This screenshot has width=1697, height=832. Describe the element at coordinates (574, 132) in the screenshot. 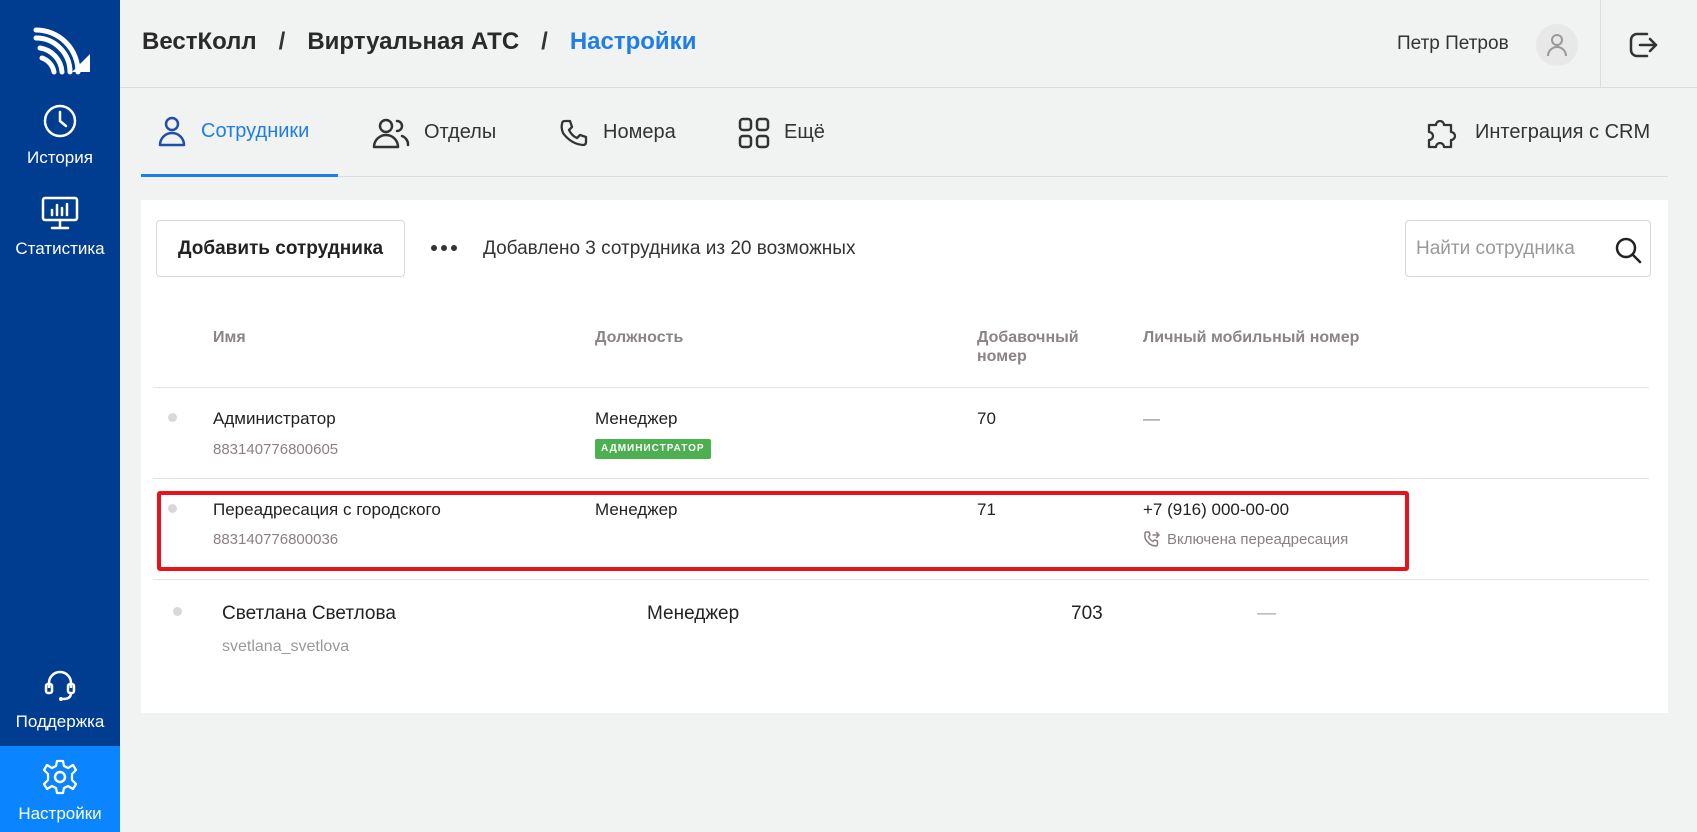

I see `phone-icon` at that location.